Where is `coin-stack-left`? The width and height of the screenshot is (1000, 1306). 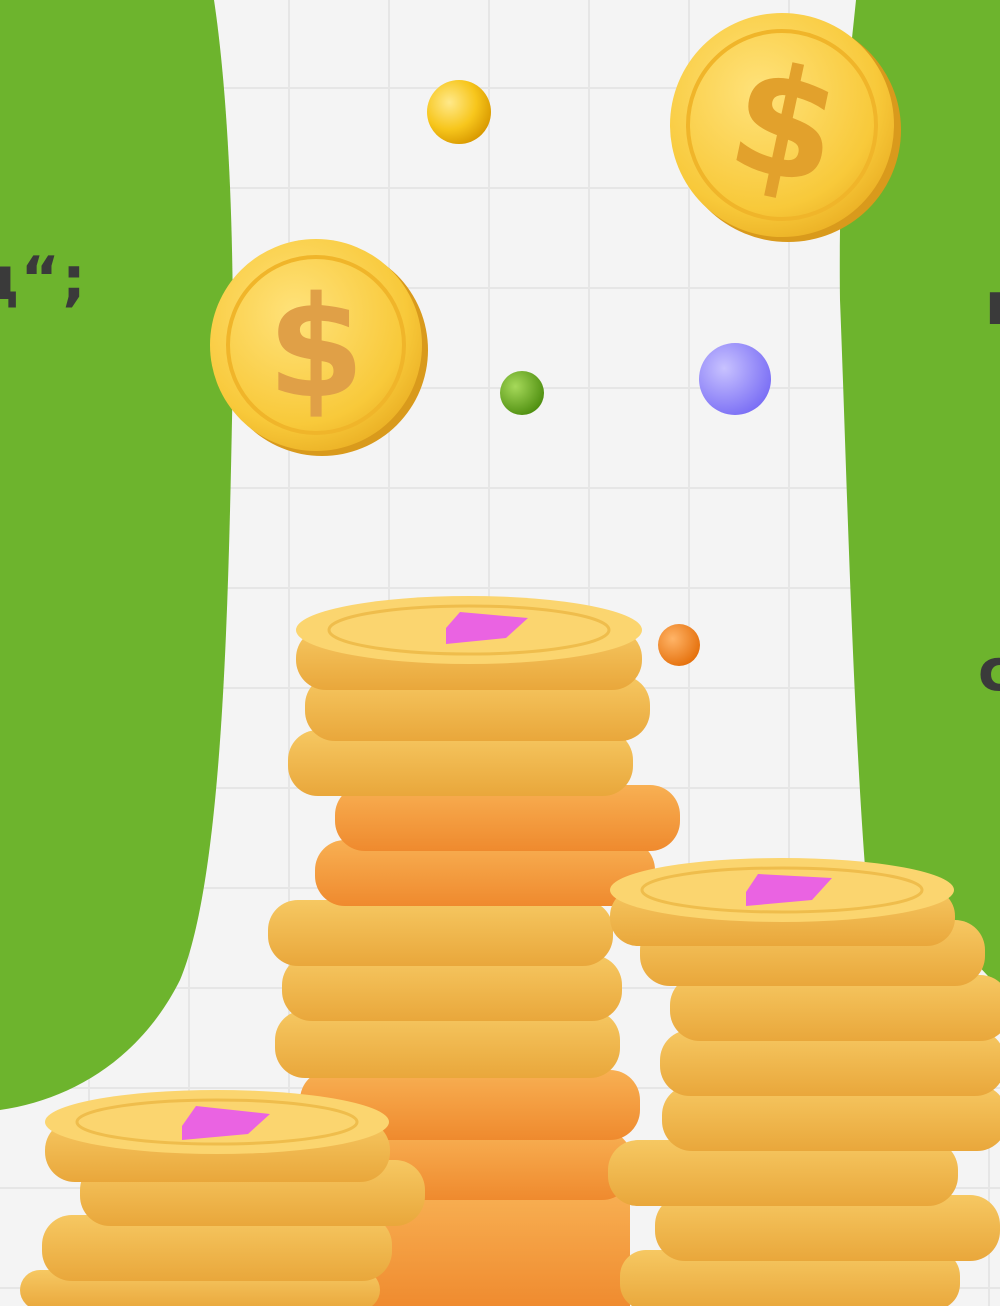
coin-stack-left is located at coordinates (222, 1198).